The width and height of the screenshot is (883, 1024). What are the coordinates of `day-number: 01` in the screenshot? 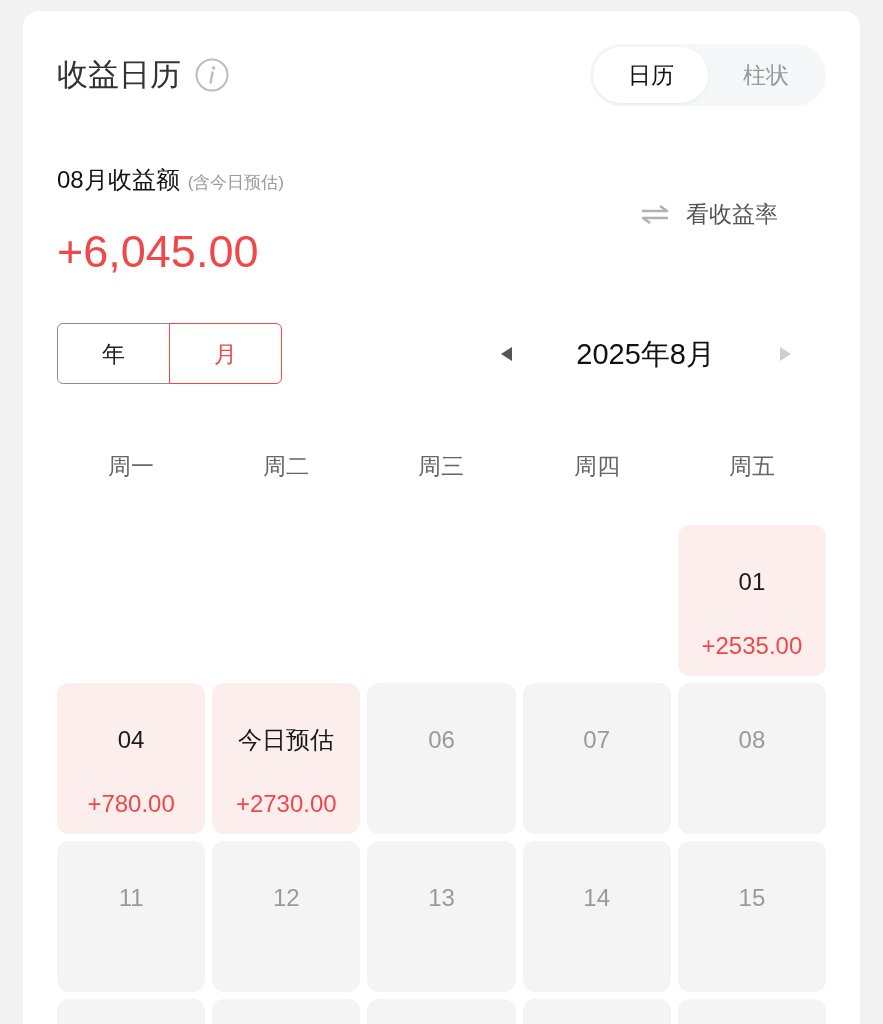 It's located at (752, 582).